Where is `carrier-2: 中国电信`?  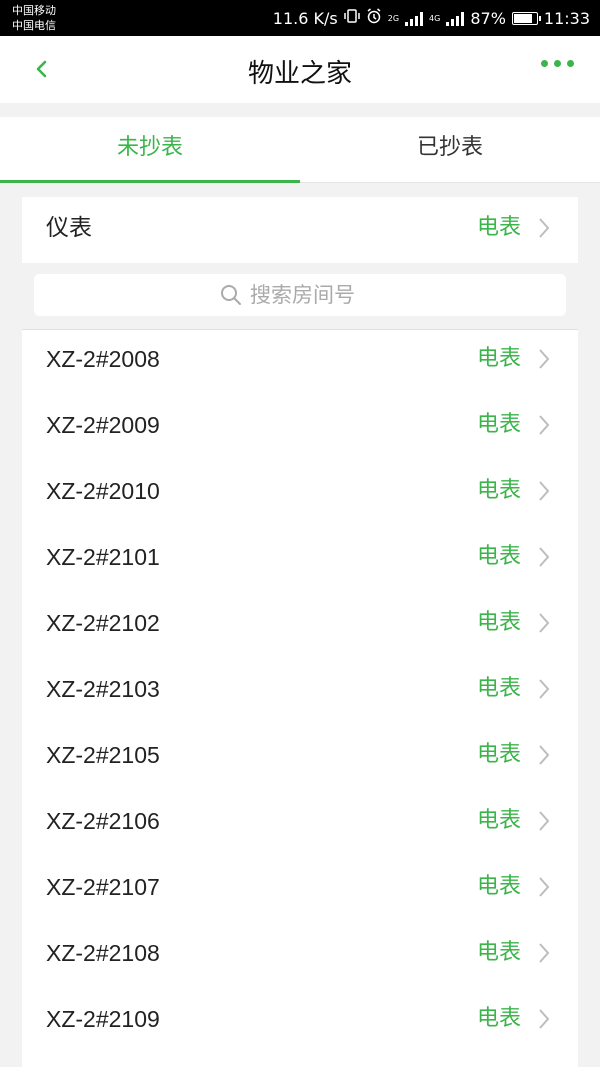 carrier-2: 中国电信 is located at coordinates (34, 25).